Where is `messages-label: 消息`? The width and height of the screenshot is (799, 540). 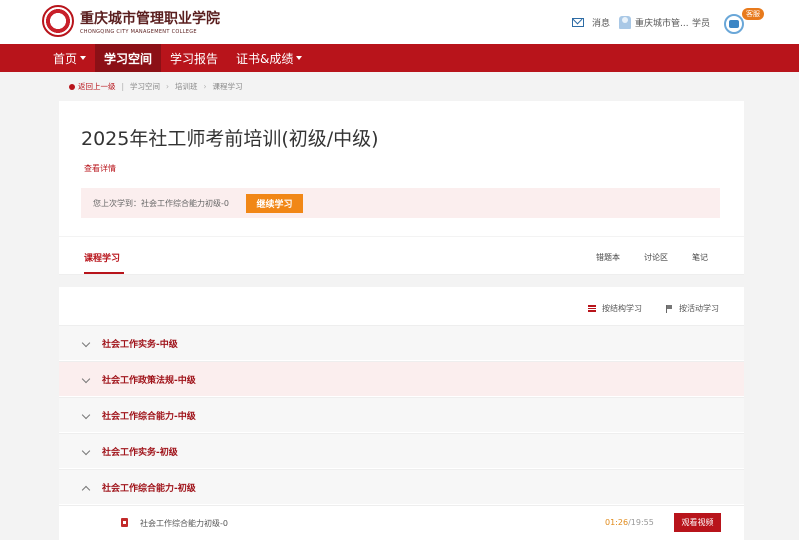 messages-label: 消息 is located at coordinates (601, 23).